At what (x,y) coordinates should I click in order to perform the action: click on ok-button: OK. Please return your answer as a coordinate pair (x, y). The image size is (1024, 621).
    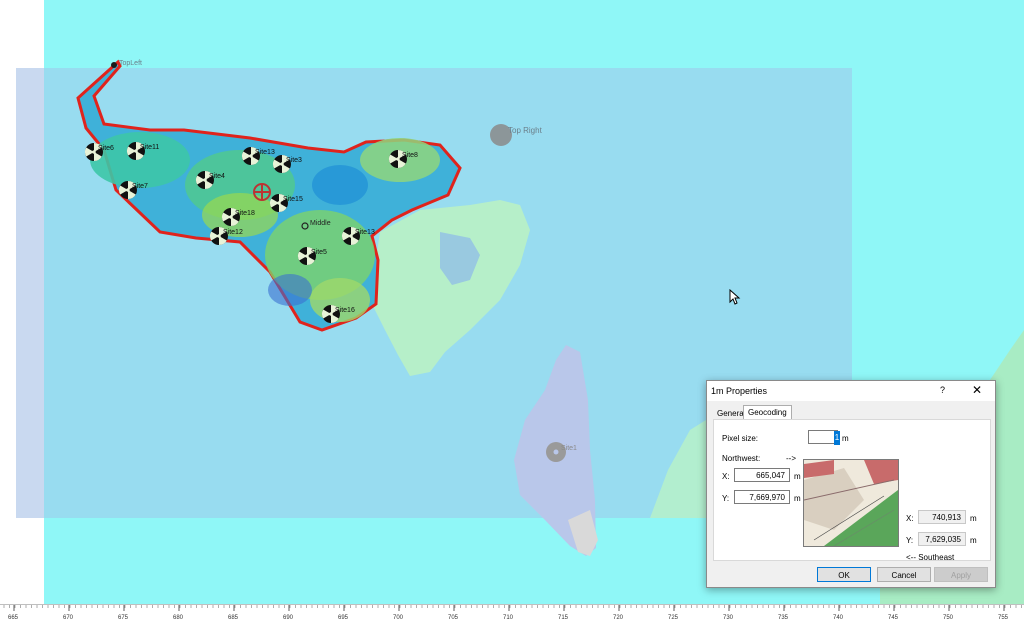
    Looking at the image, I should click on (844, 574).